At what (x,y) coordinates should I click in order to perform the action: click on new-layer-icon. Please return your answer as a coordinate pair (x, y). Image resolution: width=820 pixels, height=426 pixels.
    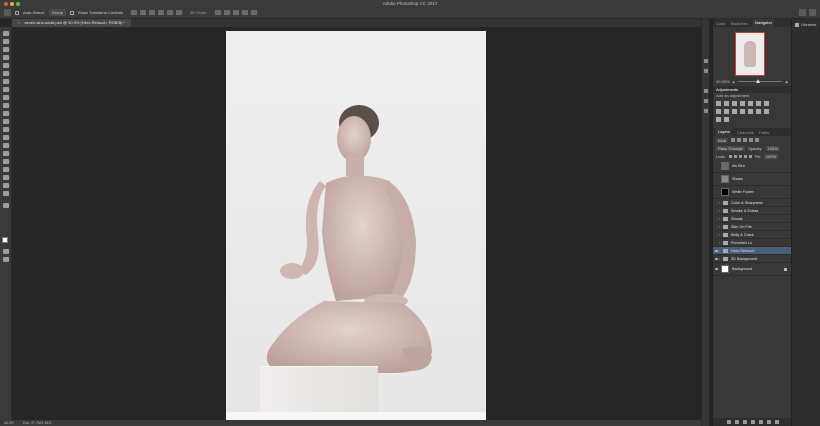
    Looking at the image, I should click on (768, 422).